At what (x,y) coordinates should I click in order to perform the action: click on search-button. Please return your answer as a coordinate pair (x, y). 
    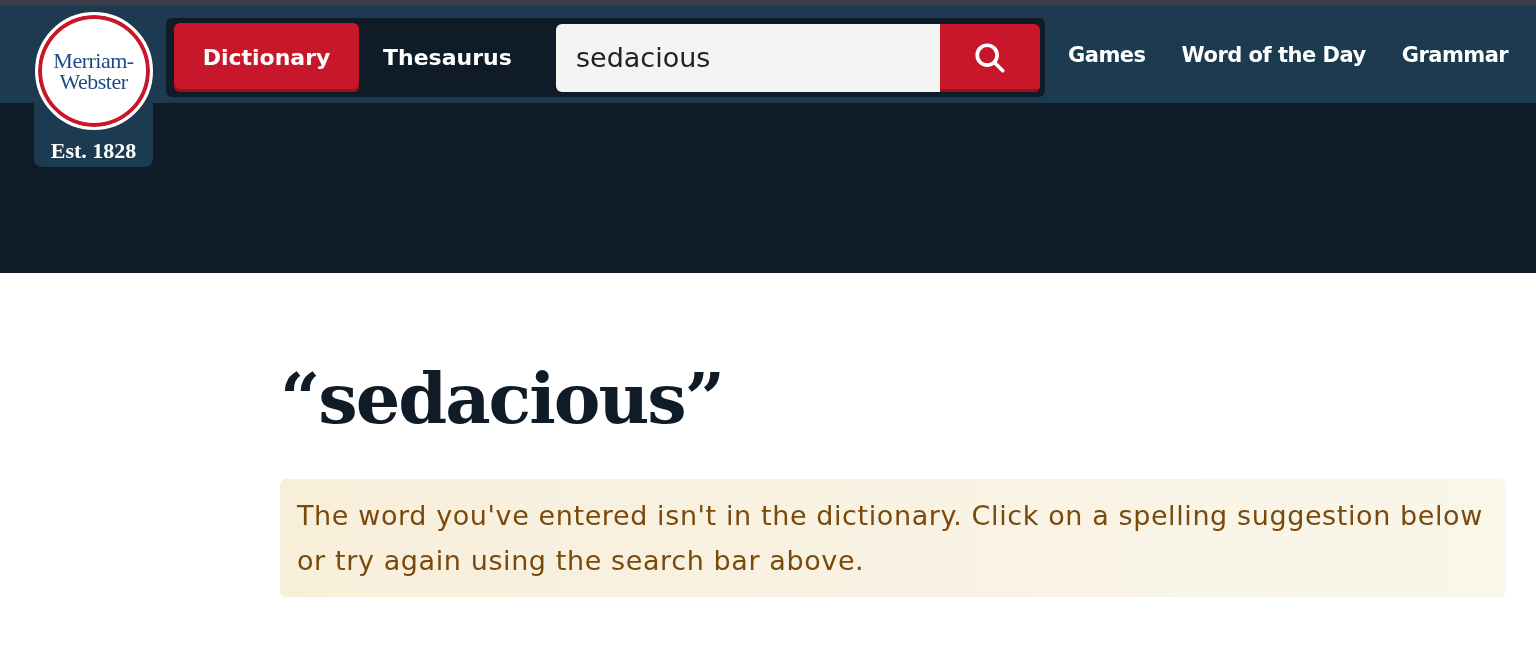
    Looking at the image, I should click on (990, 57).